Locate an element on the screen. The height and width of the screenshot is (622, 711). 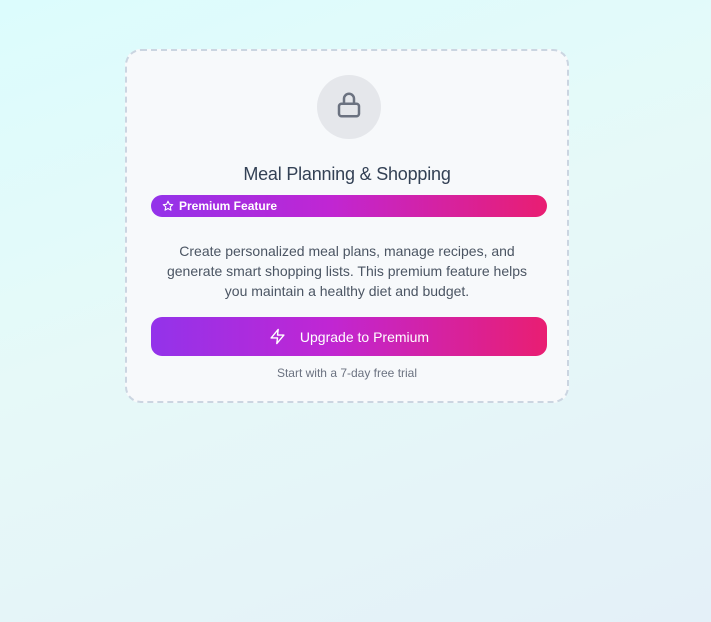
lock-badge is located at coordinates (349, 107).